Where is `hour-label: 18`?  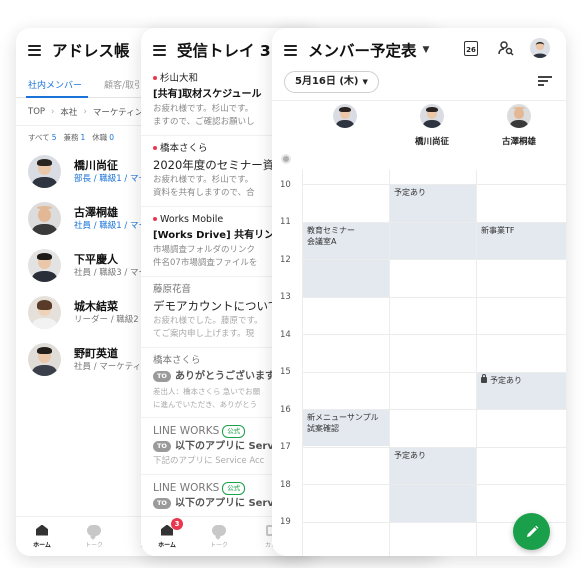
hour-label: 18 is located at coordinates (285, 485).